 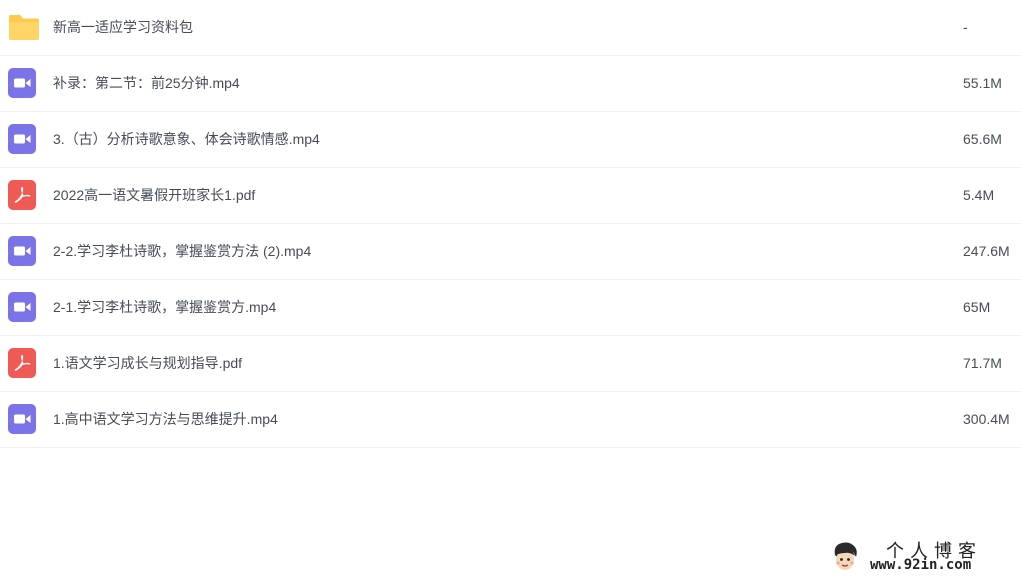 I want to click on file-size: 65.6M, so click(x=982, y=139).